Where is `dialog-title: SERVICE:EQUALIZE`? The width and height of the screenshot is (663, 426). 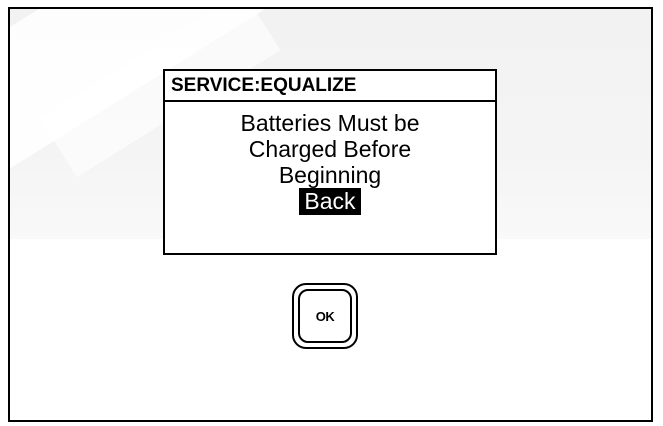
dialog-title: SERVICE:EQUALIZE is located at coordinates (330, 86).